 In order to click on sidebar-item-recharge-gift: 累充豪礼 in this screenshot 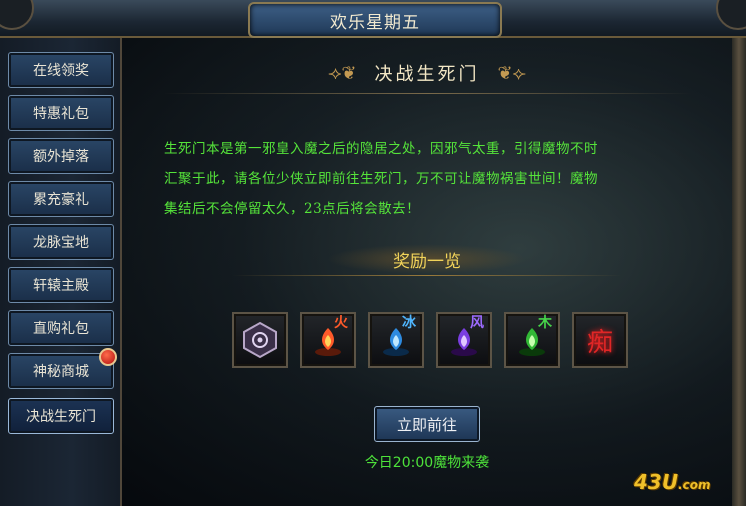, I will do `click(61, 199)`.